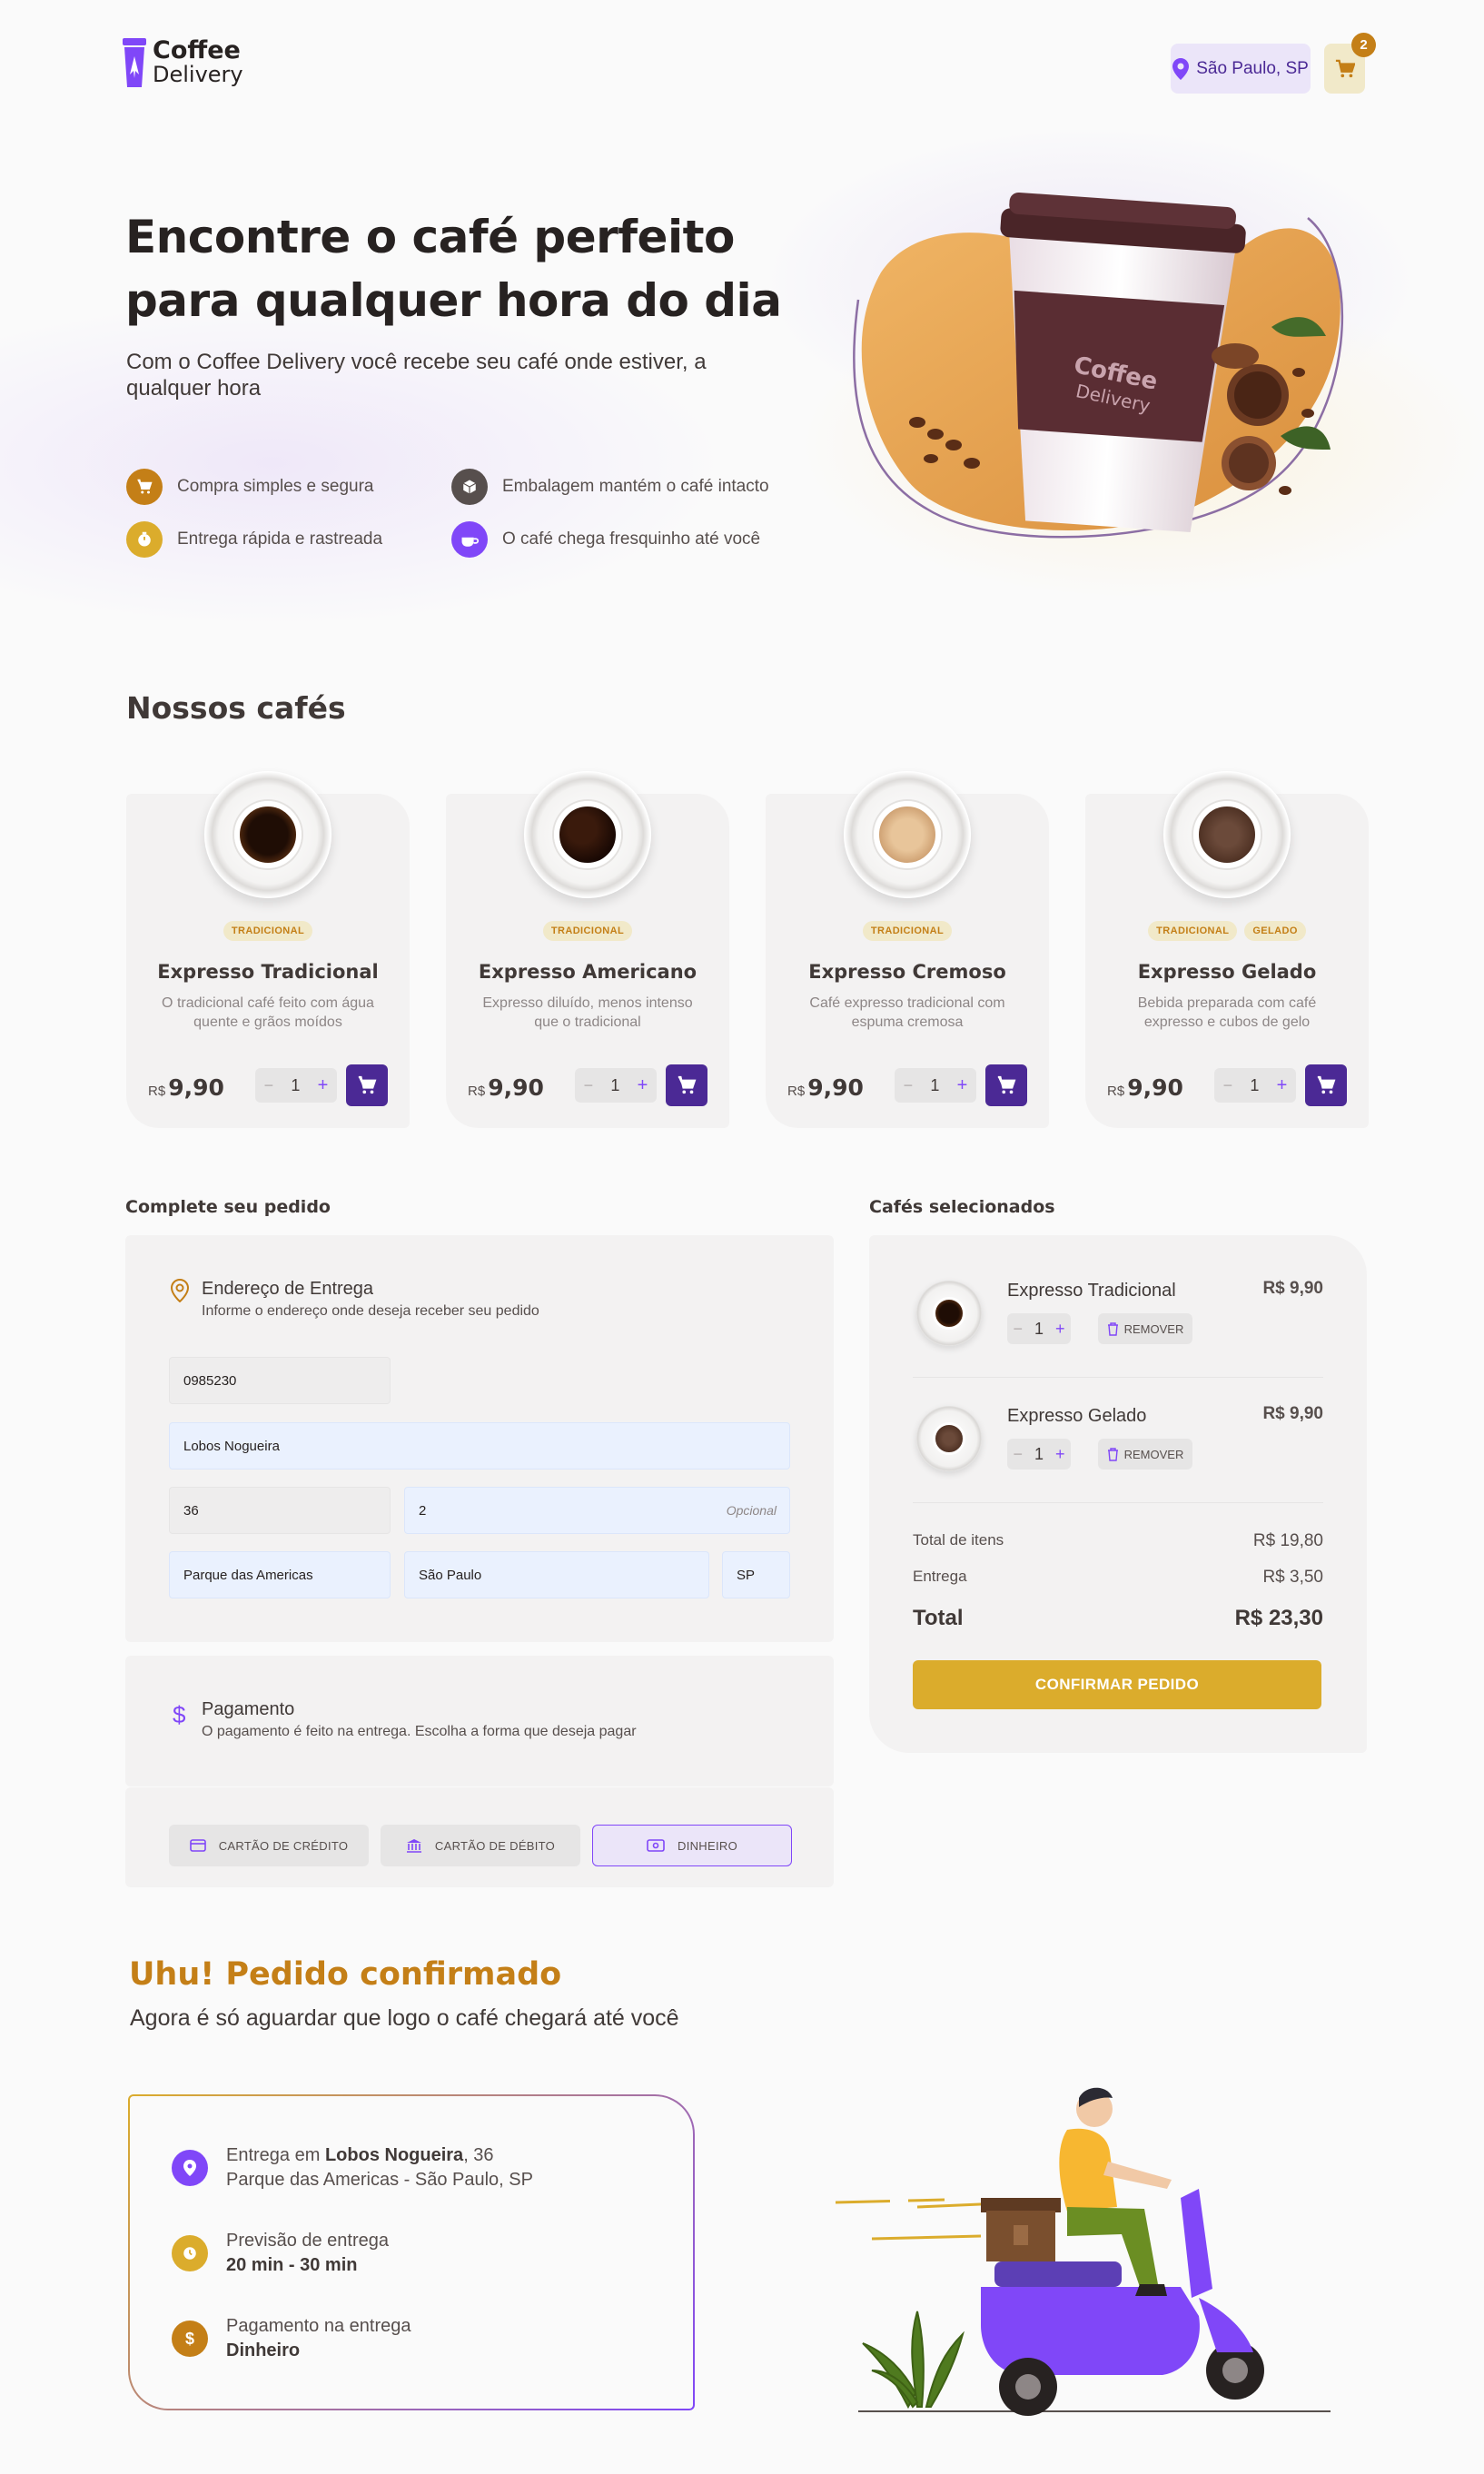 The image size is (1484, 2474). Describe the element at coordinates (495, 1845) in the screenshot. I see `debit-card-label: CARTÃO DE DÉBITO` at that location.